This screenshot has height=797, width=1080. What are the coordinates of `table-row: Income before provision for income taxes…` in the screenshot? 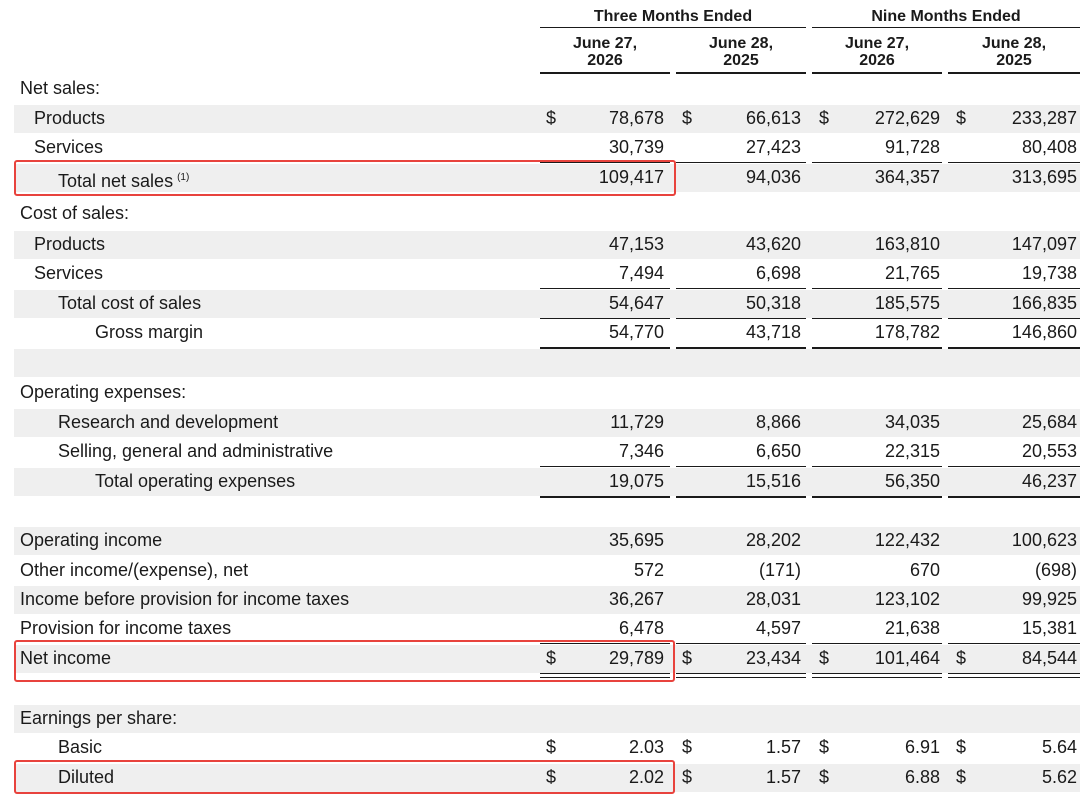 It's located at (540, 599).